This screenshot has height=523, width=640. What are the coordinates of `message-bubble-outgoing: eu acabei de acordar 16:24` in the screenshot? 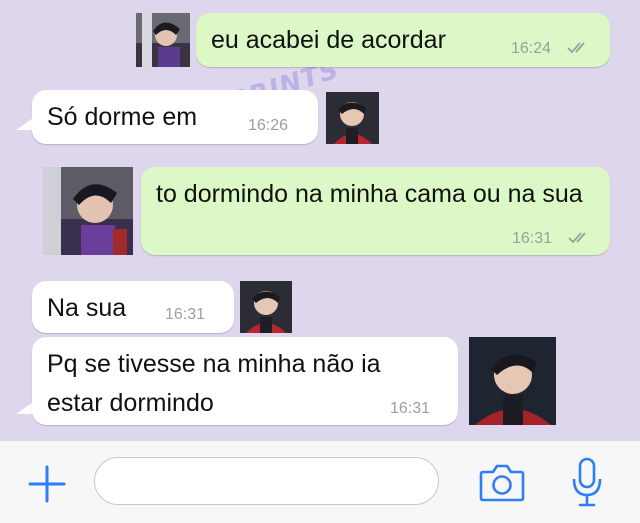 It's located at (403, 40).